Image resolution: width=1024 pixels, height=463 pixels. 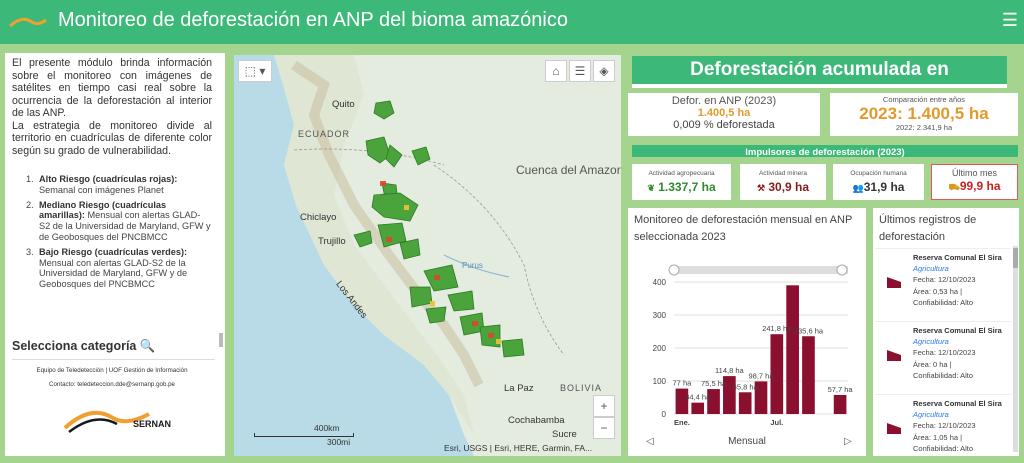 I want to click on driver-title: Actividad agropecuaria, so click(x=681, y=173).